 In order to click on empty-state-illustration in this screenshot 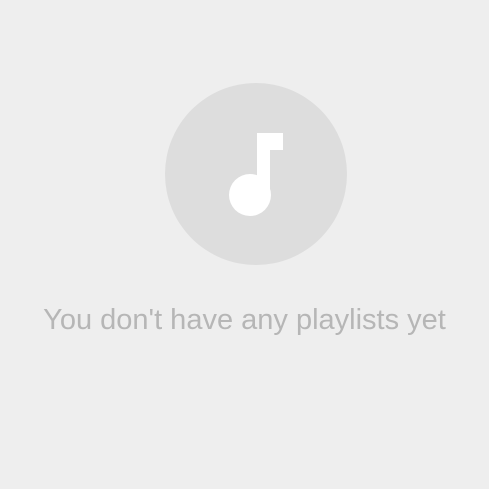, I will do `click(256, 174)`.